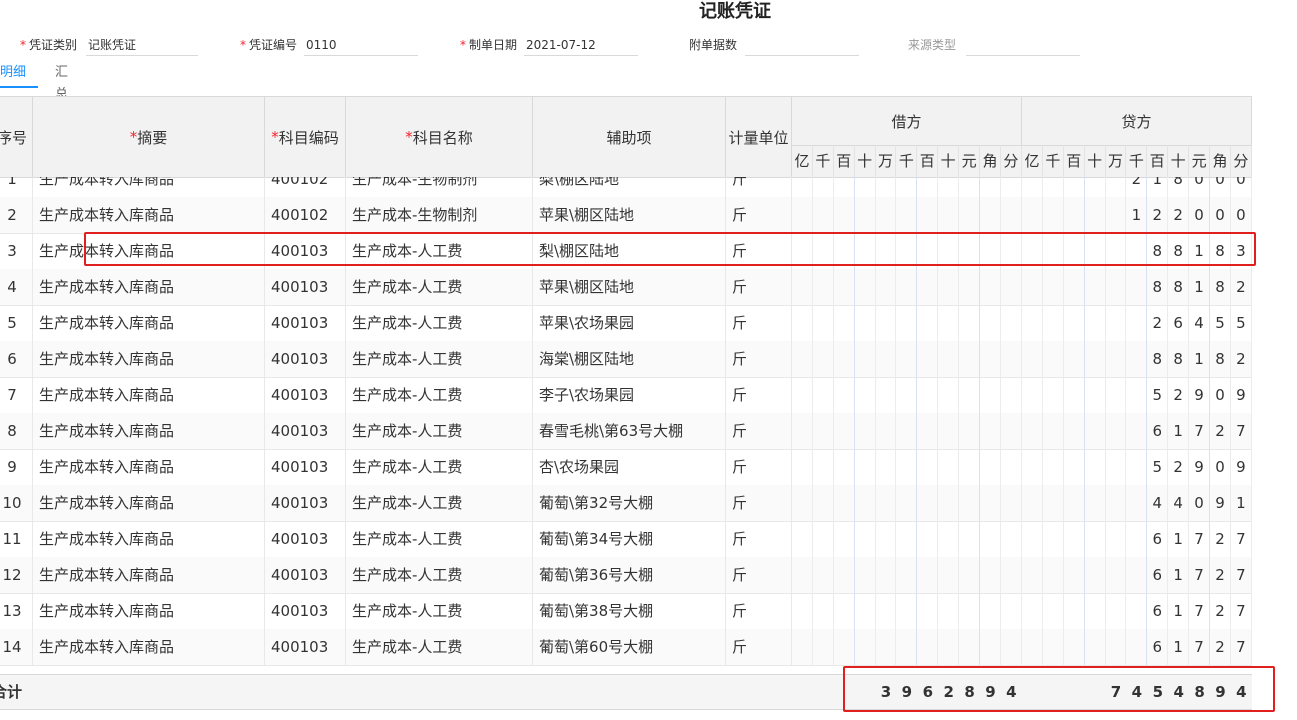 The height and width of the screenshot is (720, 1297). I want to click on table-row: 14 生产成本转入库商品 400103 生产成本-人工费 葡萄\第60号大棚斤 6 1 7 2 7, so click(626, 647).